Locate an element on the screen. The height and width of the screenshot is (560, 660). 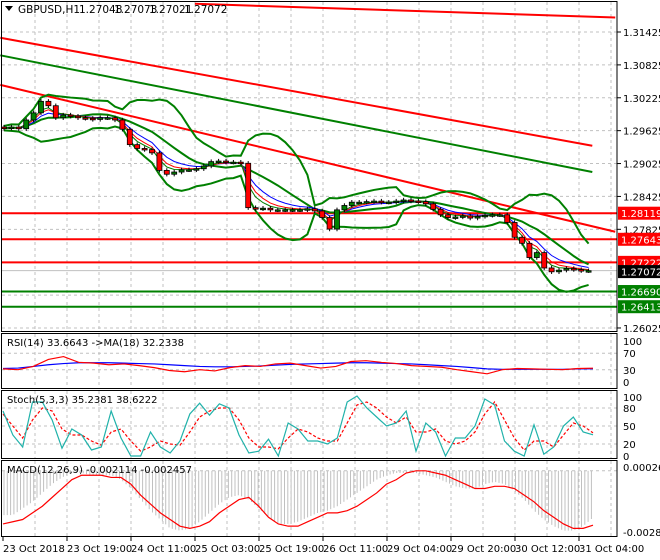
rsi-line is located at coordinates (298, 365).